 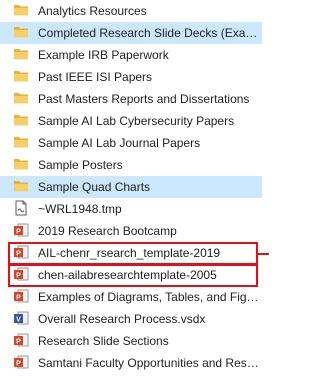 What do you see at coordinates (107, 231) in the screenshot?
I see `list-item-label: 2019 Research Bootcamp` at bounding box center [107, 231].